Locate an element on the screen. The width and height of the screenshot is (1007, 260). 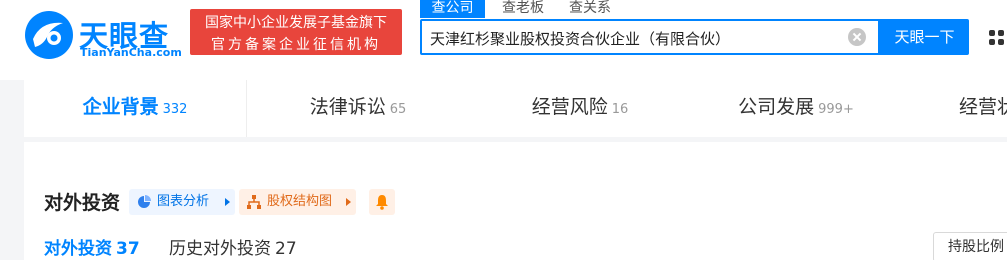
section-title: 对外投资 is located at coordinates (82, 203).